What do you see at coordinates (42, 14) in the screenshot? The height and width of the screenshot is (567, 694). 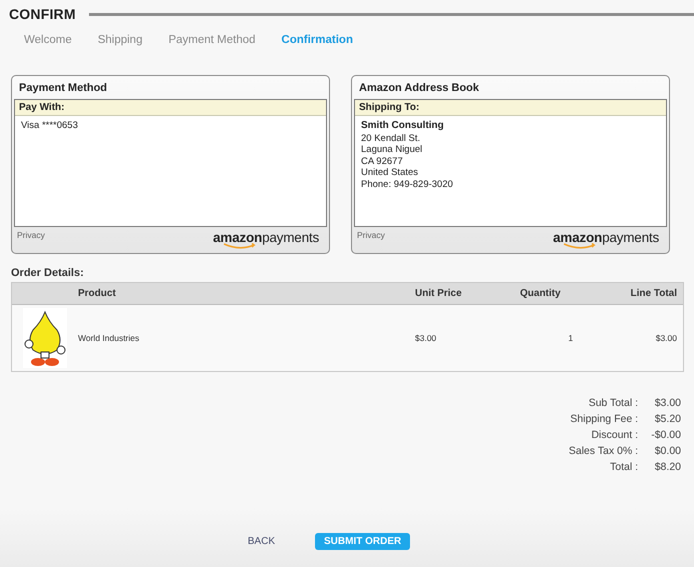 I see `page-title: CONFIRM` at bounding box center [42, 14].